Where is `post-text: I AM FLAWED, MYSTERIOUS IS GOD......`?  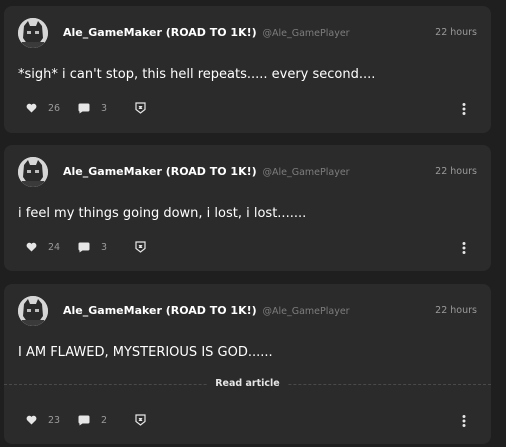
post-text: I AM FLAWED, MYSTERIOUS IS GOD...... is located at coordinates (145, 352).